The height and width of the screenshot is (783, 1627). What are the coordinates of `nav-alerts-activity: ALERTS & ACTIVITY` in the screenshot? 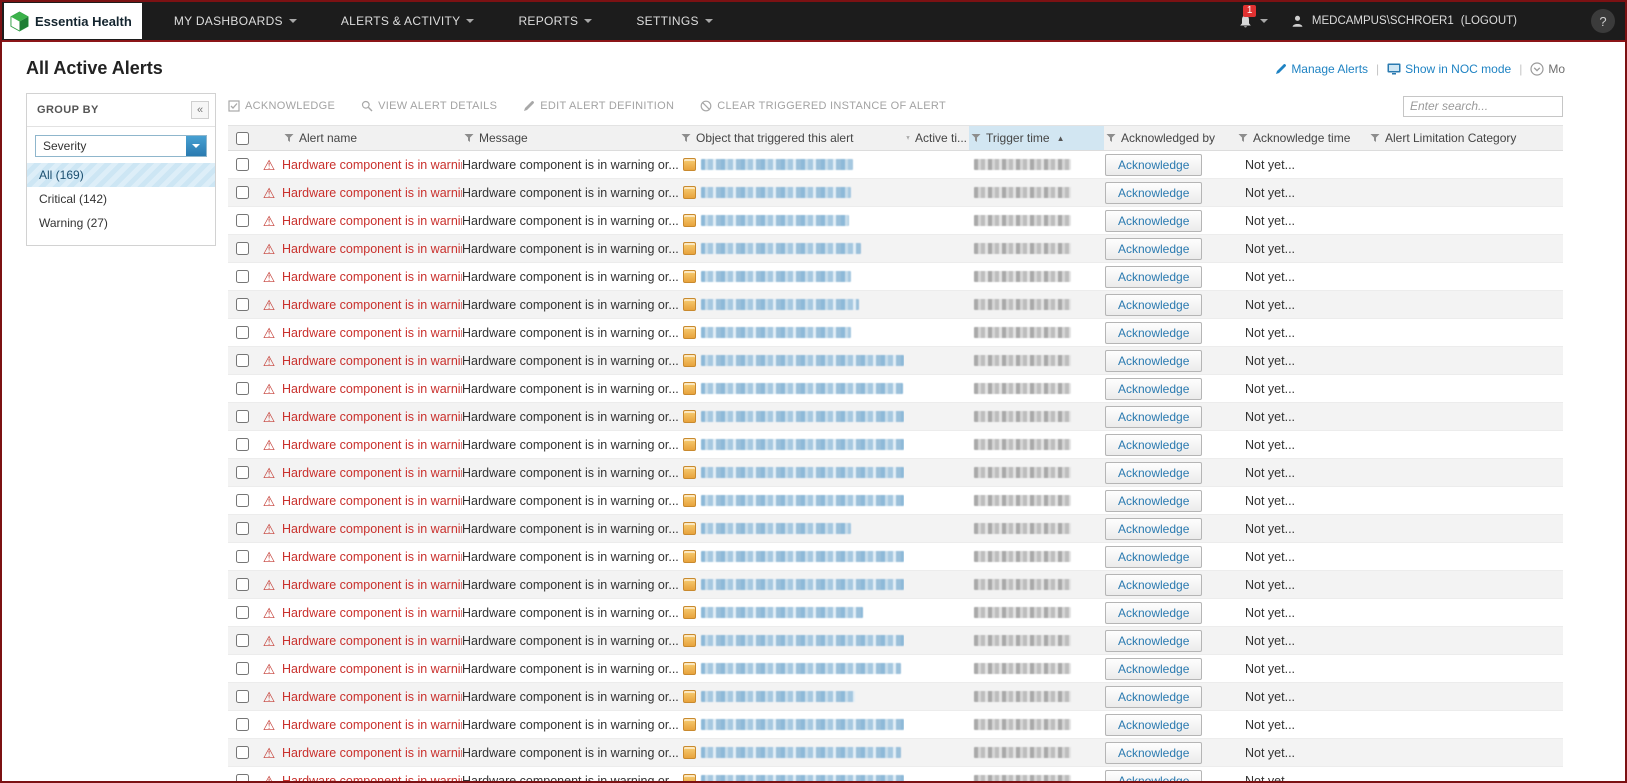 It's located at (408, 21).